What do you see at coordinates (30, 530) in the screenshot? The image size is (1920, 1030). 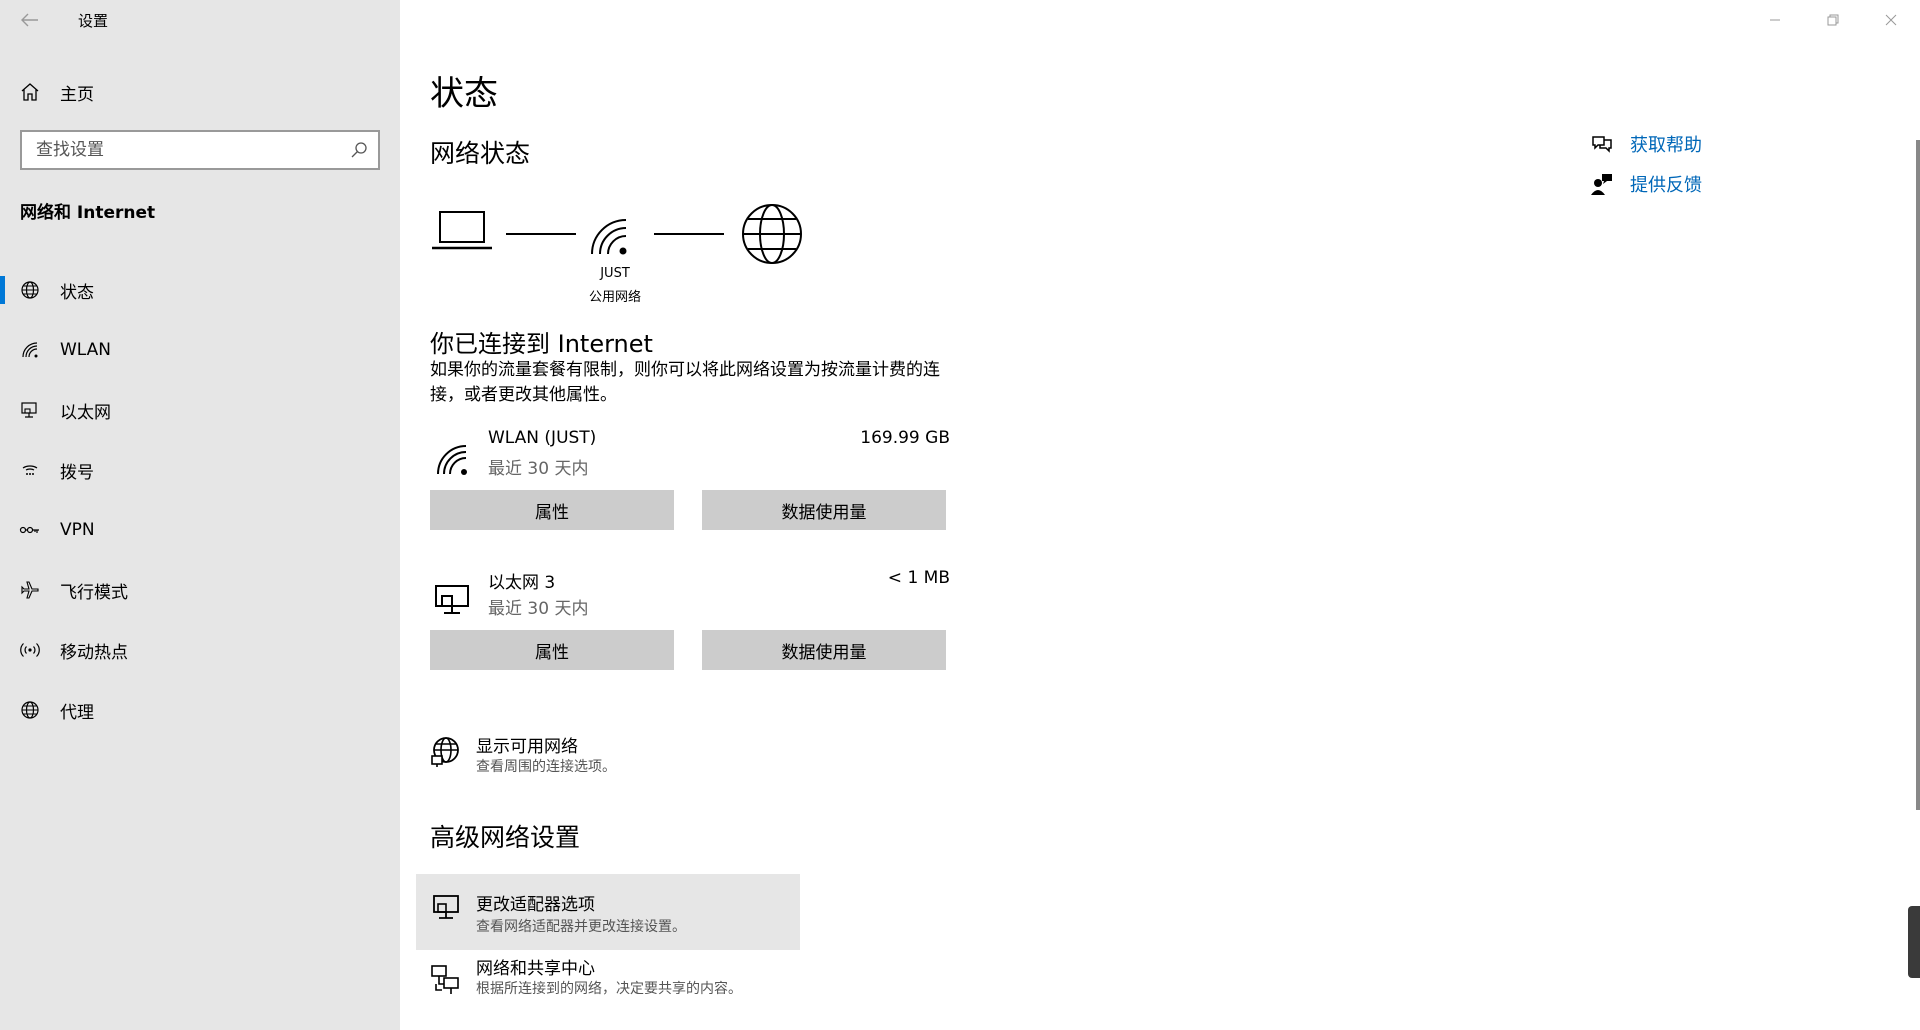 I see `vpn-icon` at bounding box center [30, 530].